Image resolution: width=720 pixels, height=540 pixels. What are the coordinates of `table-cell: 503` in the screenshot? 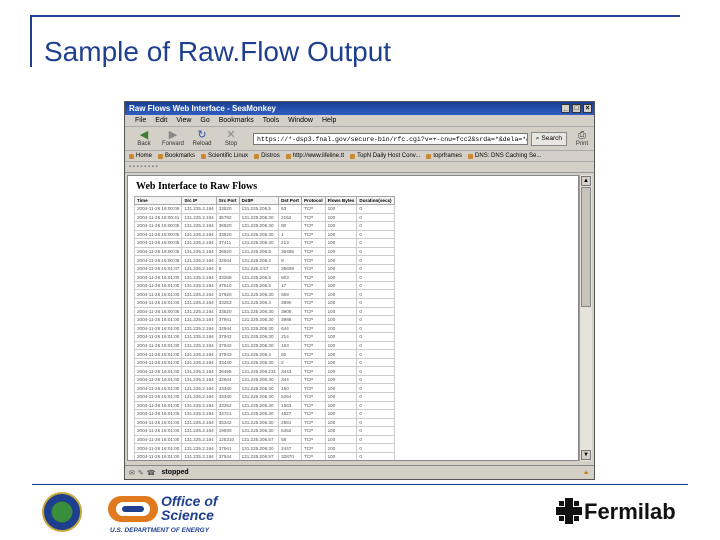 It's located at (290, 277).